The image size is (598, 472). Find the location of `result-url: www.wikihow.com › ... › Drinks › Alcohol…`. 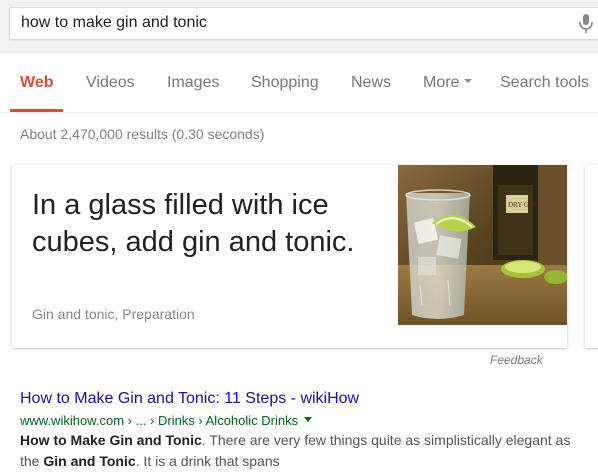

result-url: www.wikihow.com › ... › Drinks › Alcohol… is located at coordinates (166, 420).